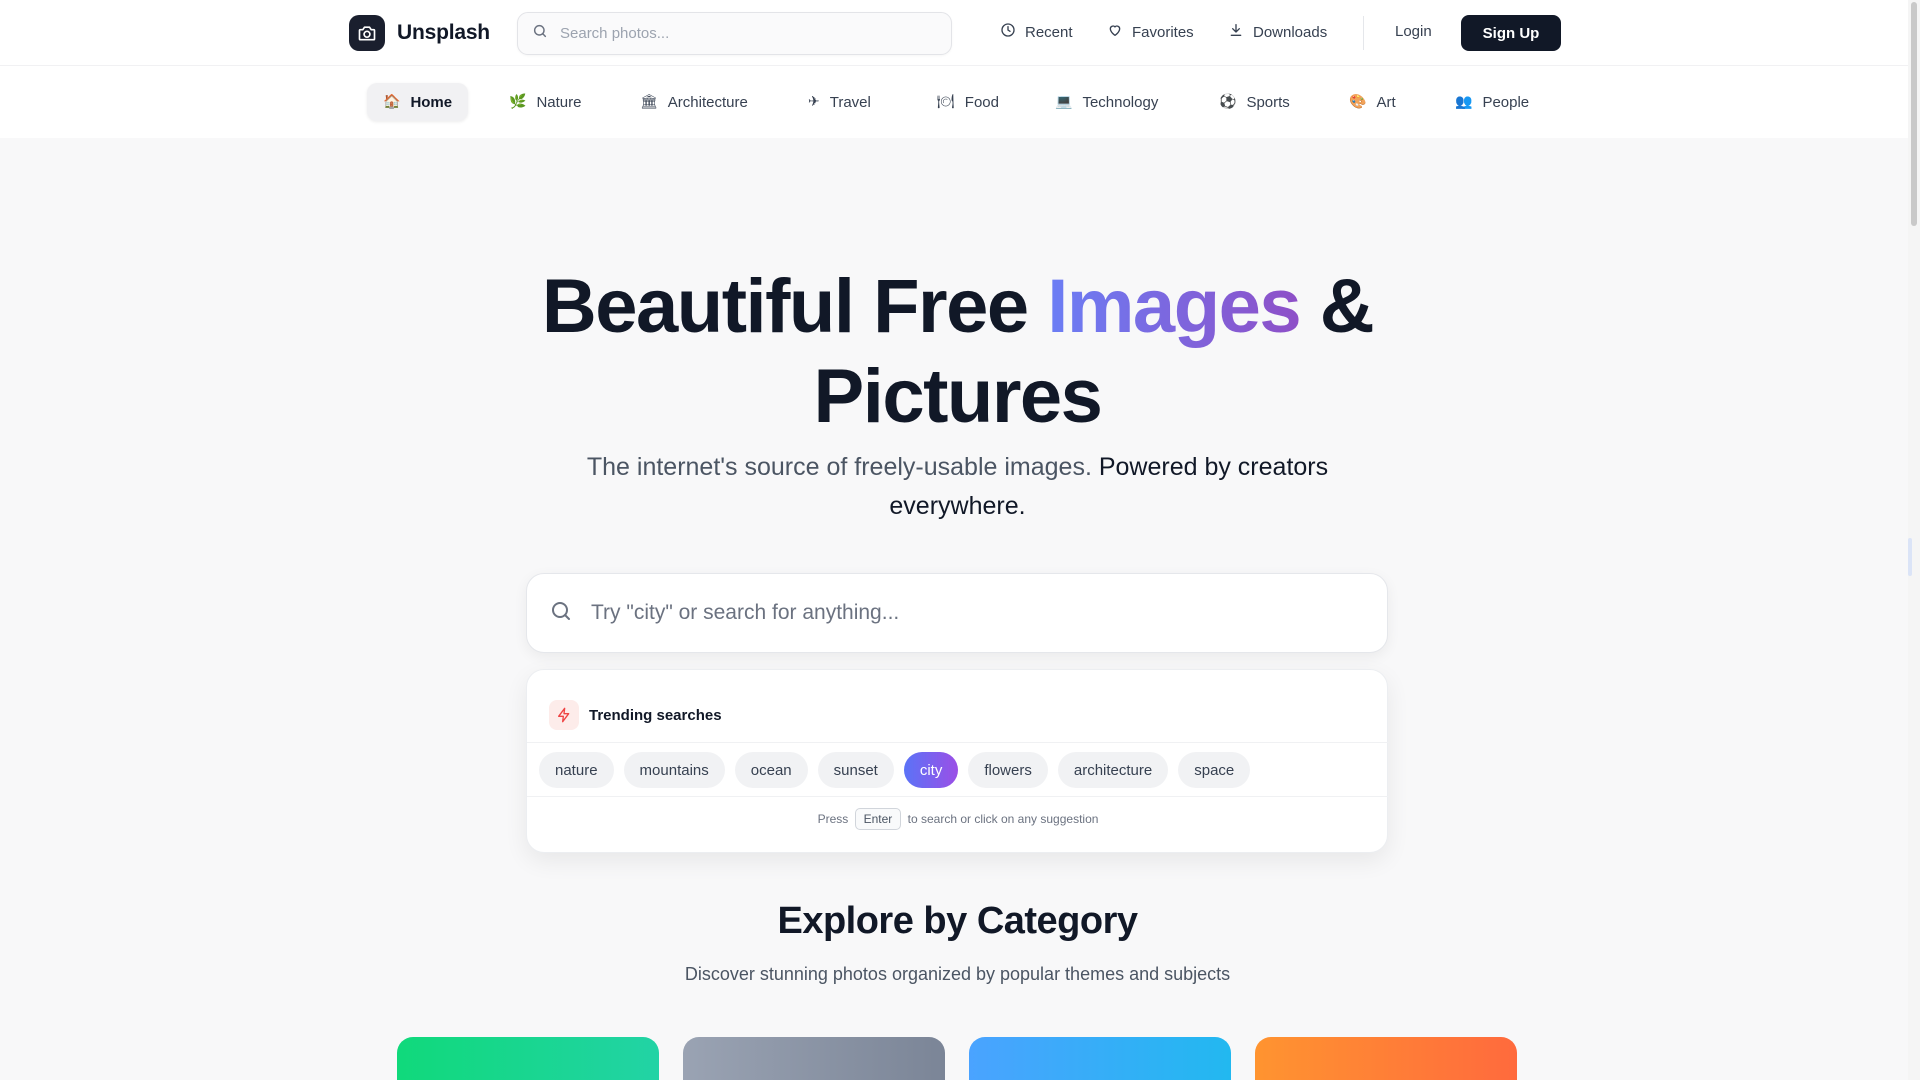  What do you see at coordinates (518, 102) in the screenshot?
I see `herb-icon: 🌿` at bounding box center [518, 102].